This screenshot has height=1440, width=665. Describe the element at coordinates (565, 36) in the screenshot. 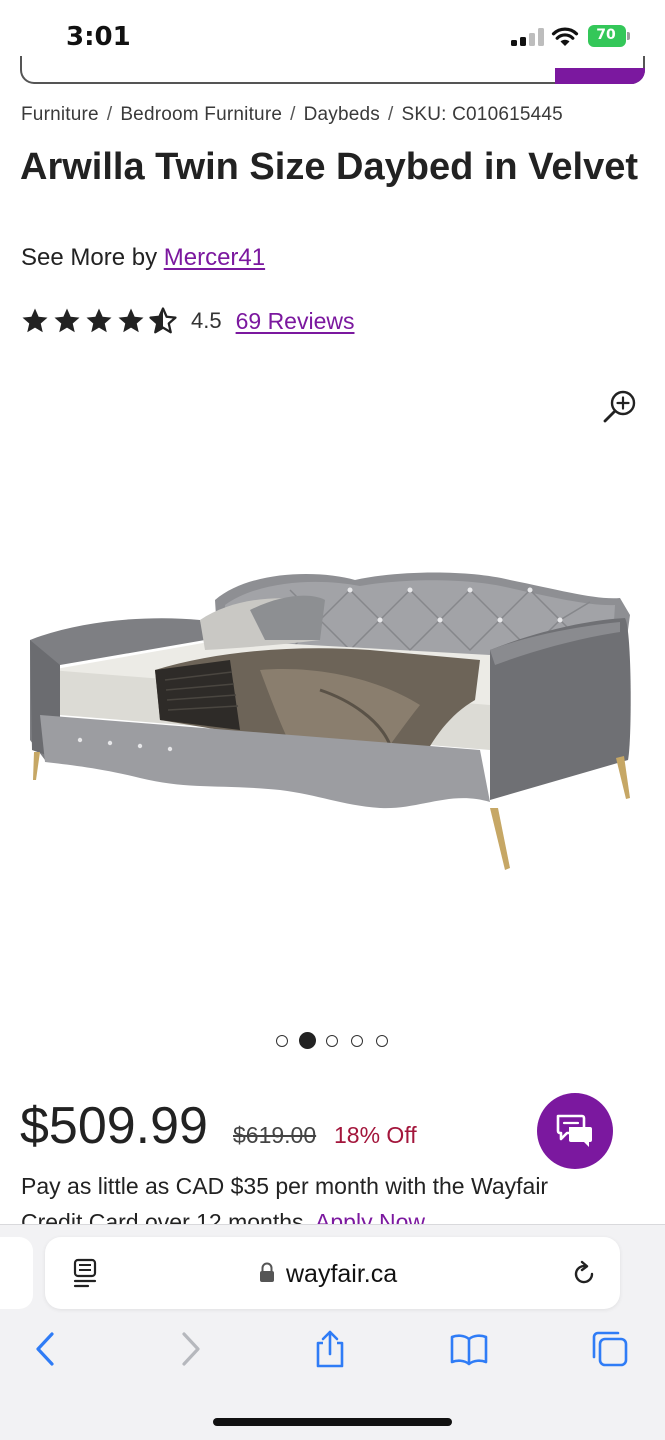

I see `wifi-icon` at that location.